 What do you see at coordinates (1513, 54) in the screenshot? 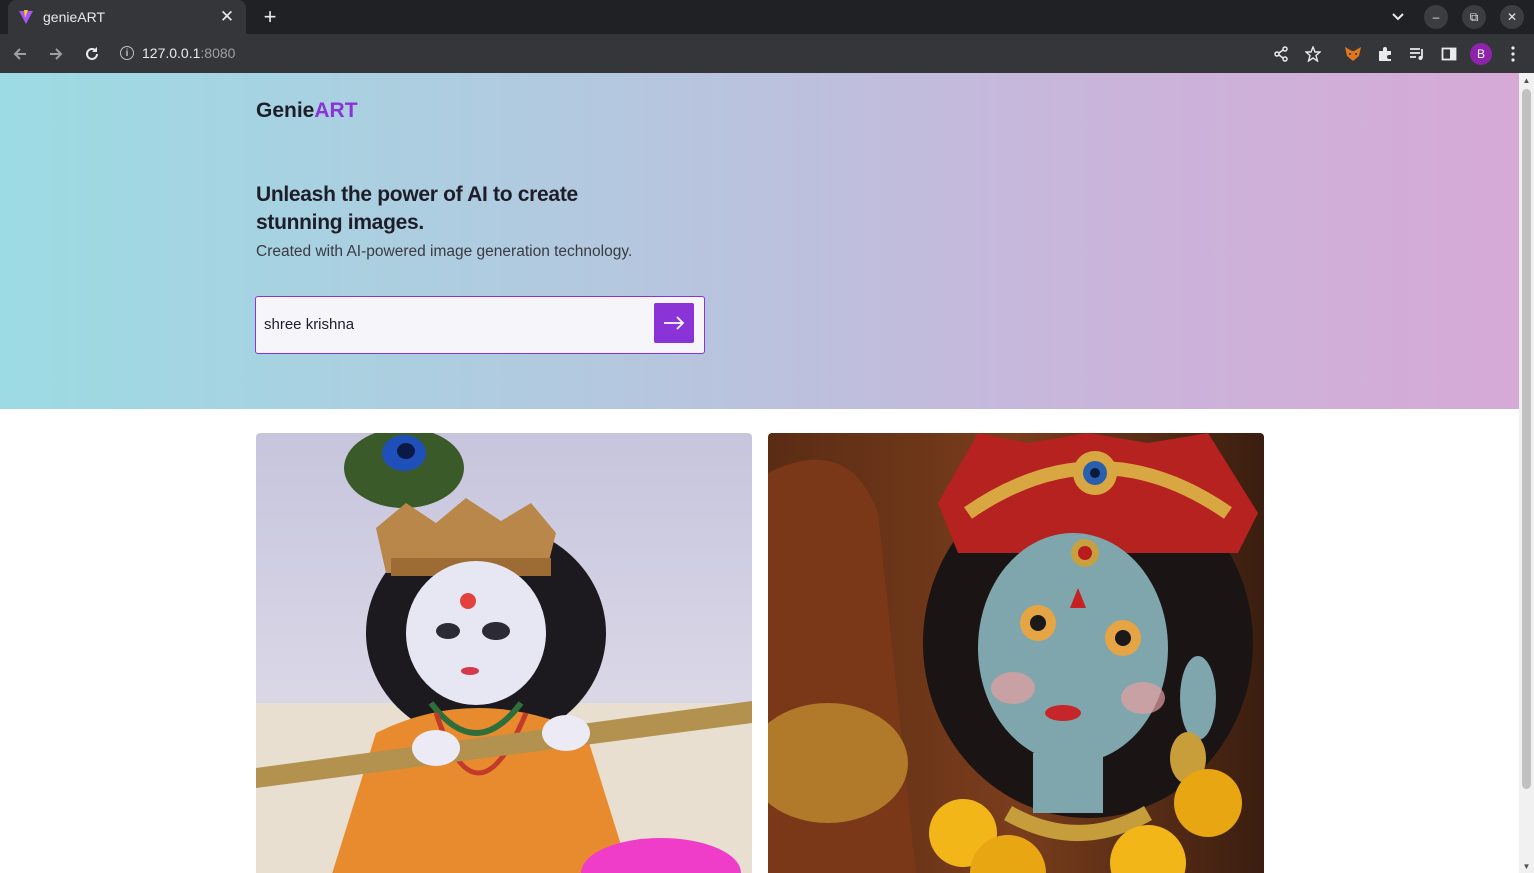
I see `browser-menu-icon` at bounding box center [1513, 54].